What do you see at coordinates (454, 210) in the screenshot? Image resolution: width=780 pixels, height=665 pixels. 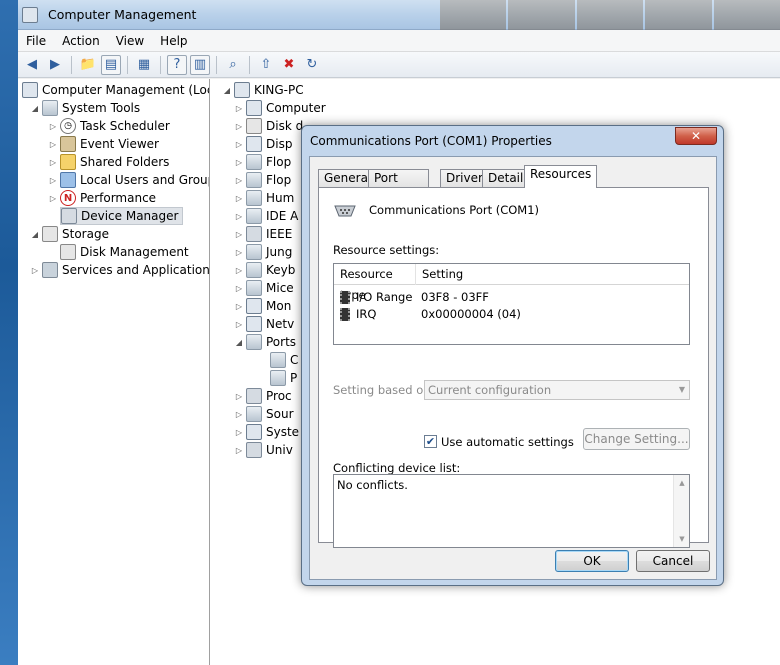 I see `device-name: Communications Port (COM1)` at bounding box center [454, 210].